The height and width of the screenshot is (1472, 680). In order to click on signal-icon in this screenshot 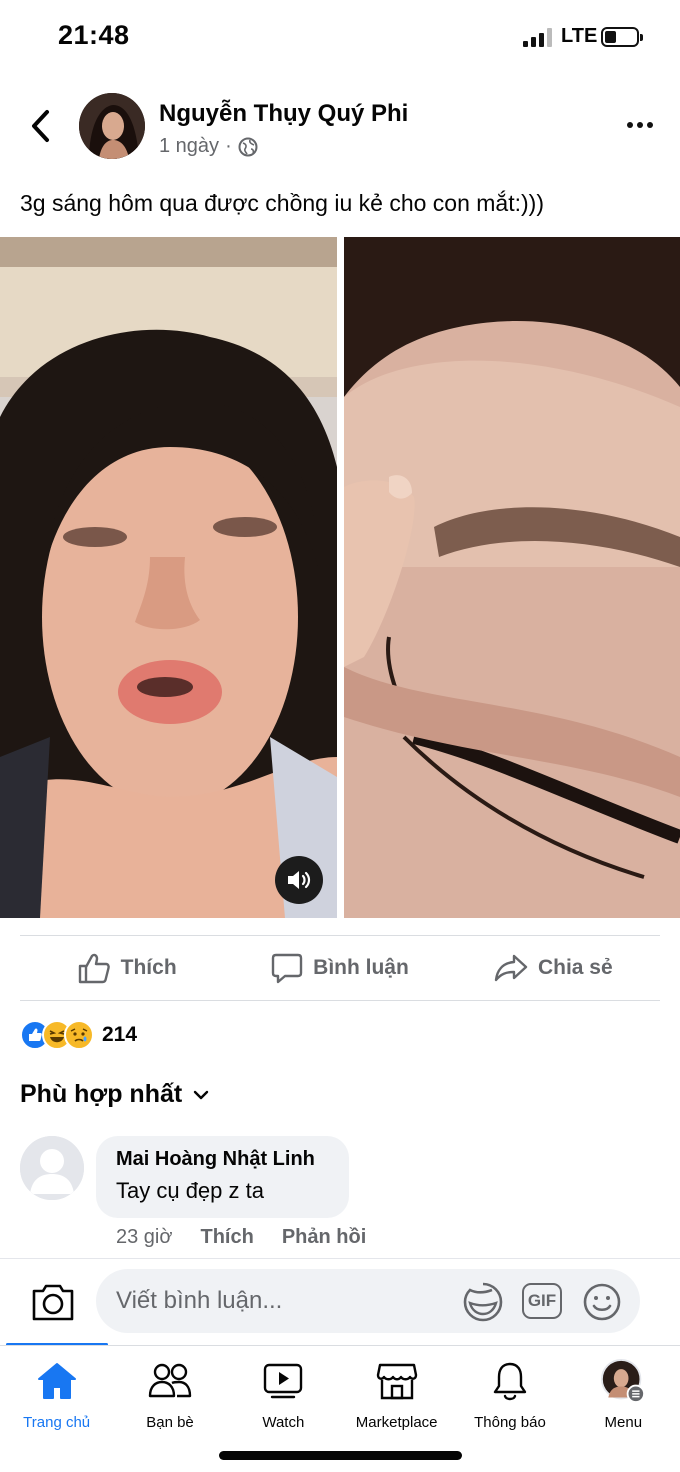, I will do `click(538, 37)`.